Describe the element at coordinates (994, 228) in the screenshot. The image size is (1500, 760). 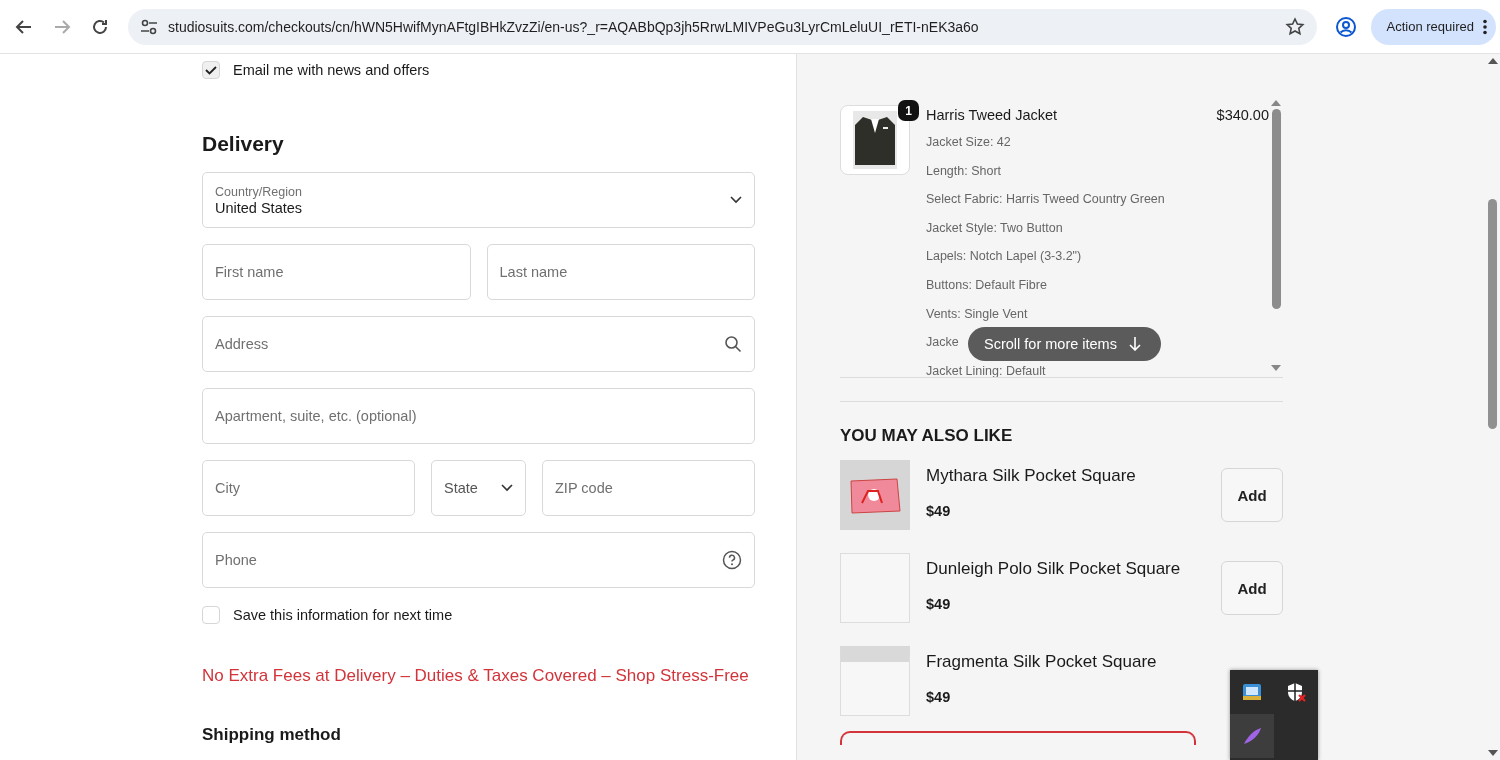
I see `product-option: Jacket Style: Two Button` at that location.